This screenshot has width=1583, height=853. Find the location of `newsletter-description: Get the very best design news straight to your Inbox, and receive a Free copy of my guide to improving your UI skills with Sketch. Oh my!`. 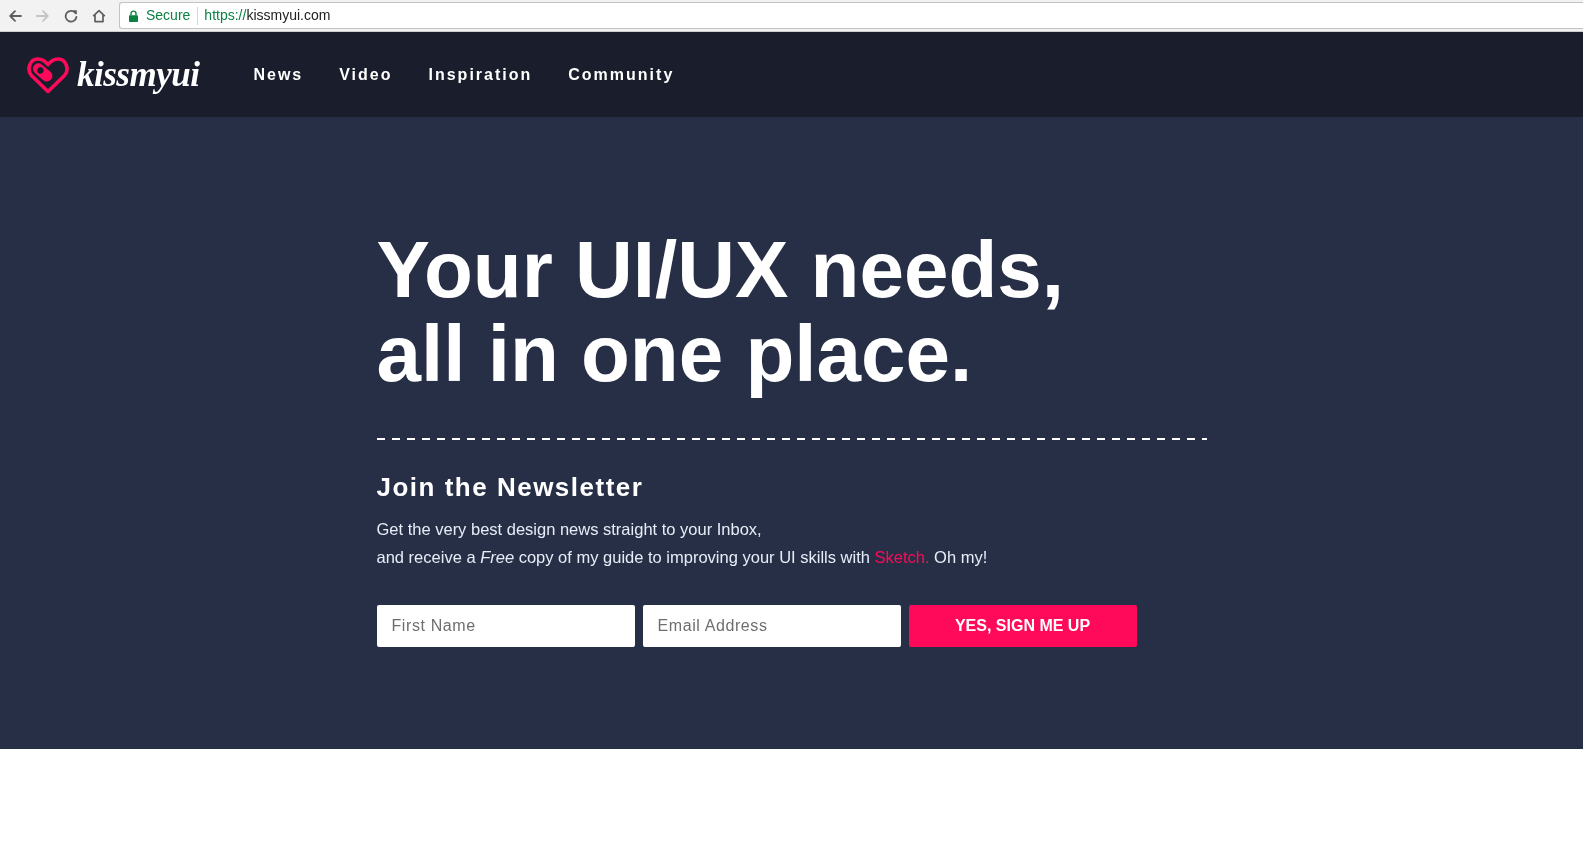

newsletter-description: Get the very best design news straight to your Inbox, and receive a Free copy of my guide to improving your UI skills with Sketch. Oh my! is located at coordinates (682, 543).